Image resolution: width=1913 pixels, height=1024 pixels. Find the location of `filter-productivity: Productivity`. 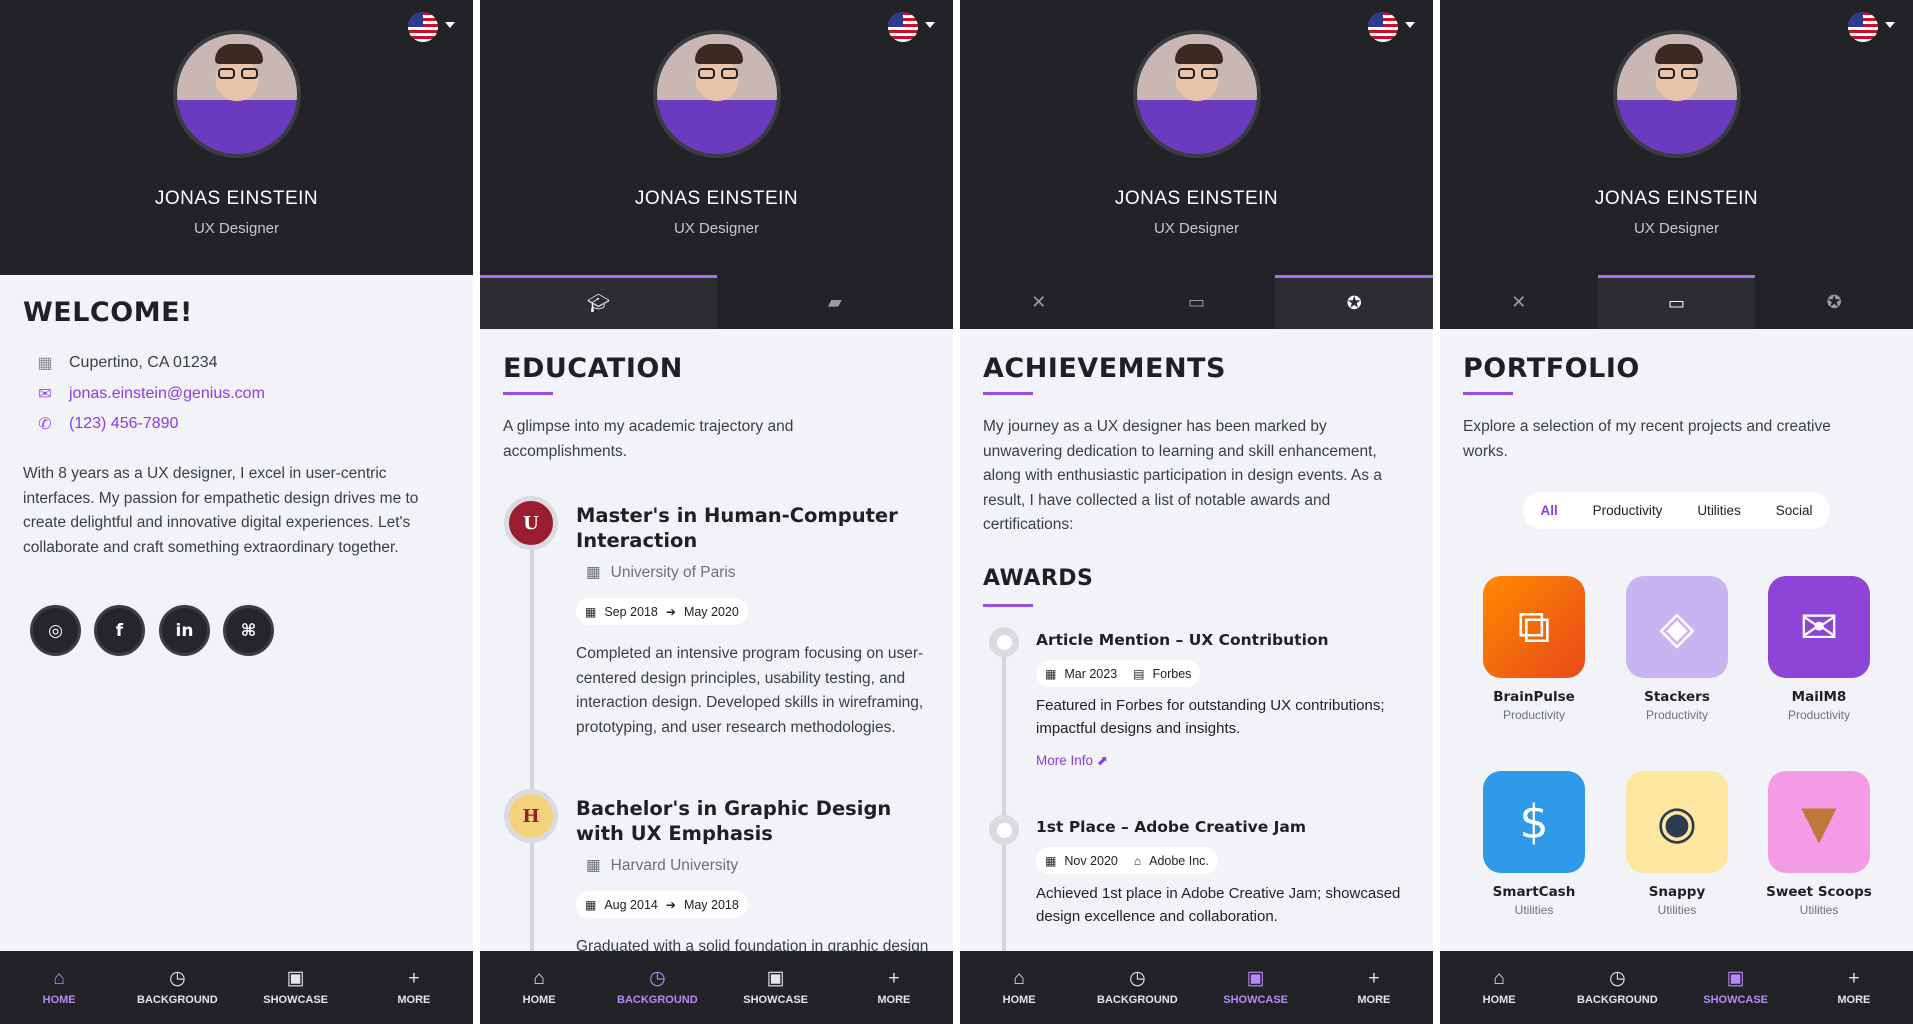

filter-productivity: Productivity is located at coordinates (1628, 510).